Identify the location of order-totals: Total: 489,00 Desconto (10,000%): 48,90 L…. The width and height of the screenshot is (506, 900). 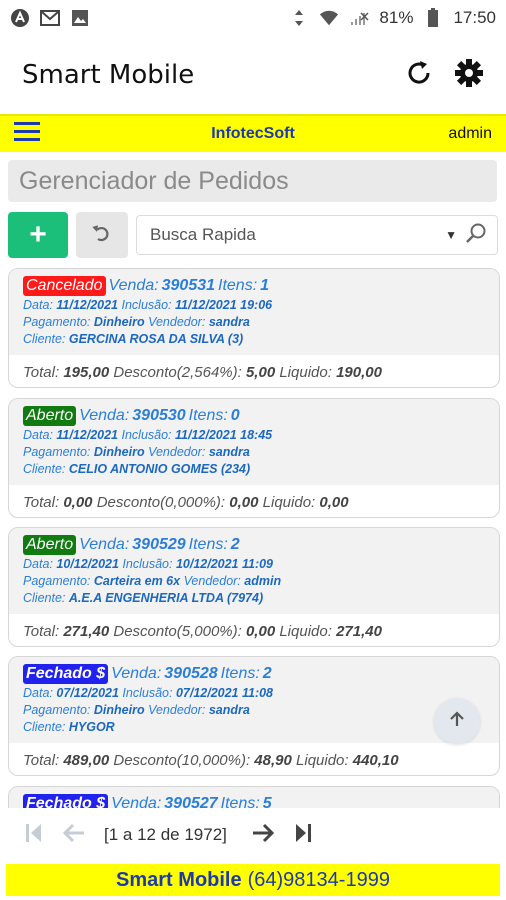
(211, 760).